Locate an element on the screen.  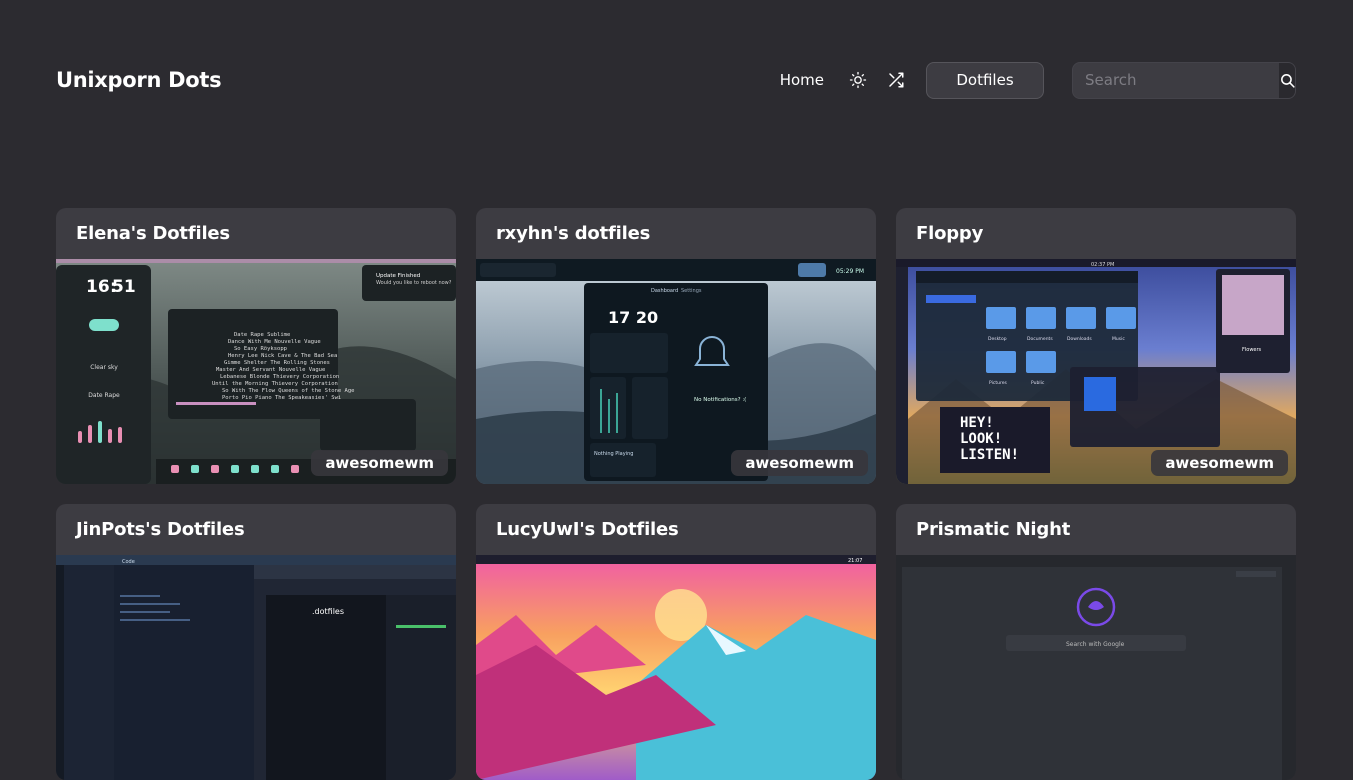
sun-icon is located at coordinates (858, 80).